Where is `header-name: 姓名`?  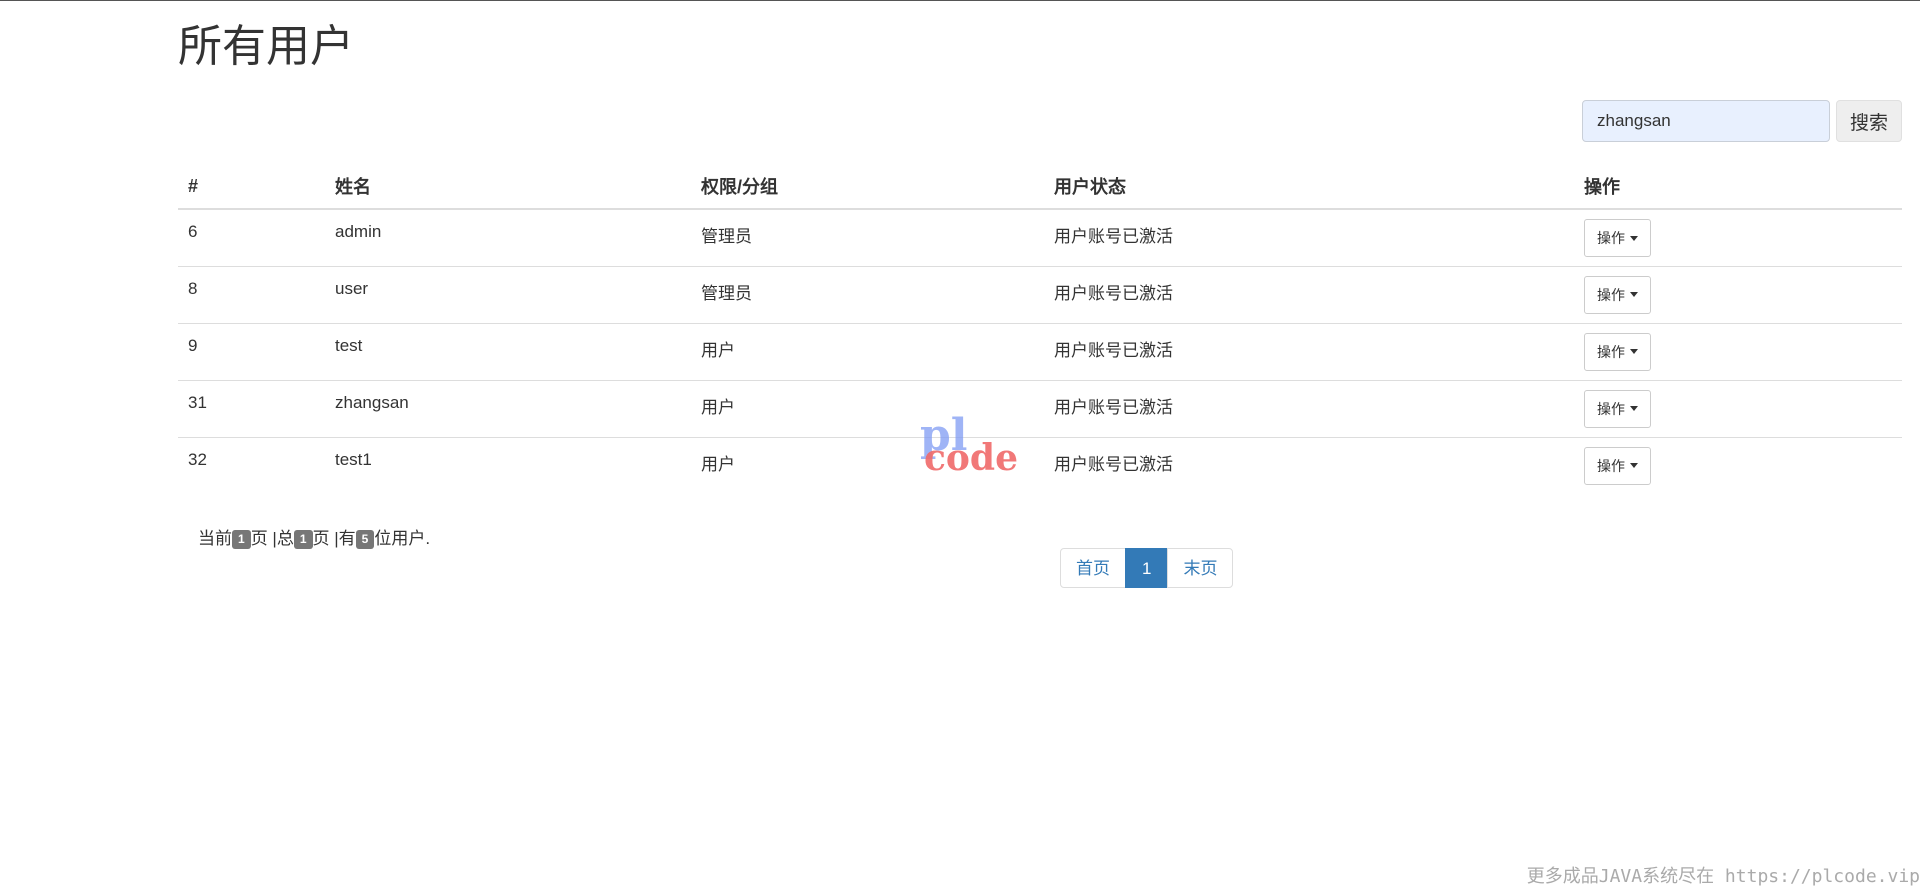
header-name: 姓名 is located at coordinates (508, 187).